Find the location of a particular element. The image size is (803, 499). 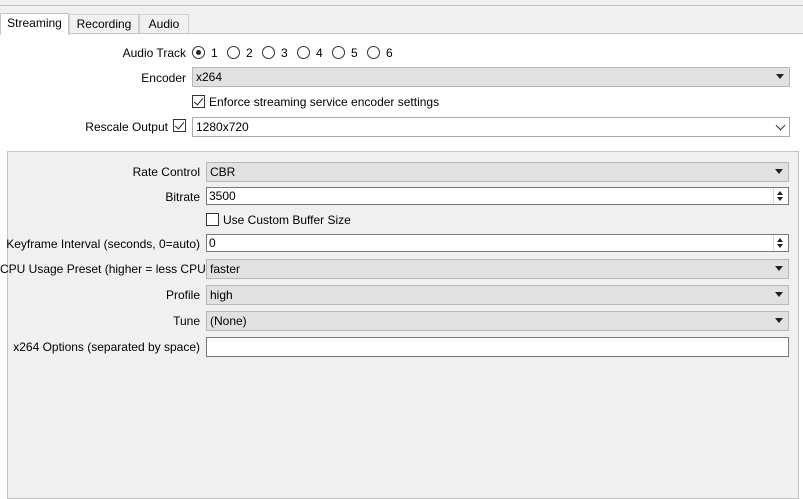

rate-control-value: CBR is located at coordinates (223, 172).